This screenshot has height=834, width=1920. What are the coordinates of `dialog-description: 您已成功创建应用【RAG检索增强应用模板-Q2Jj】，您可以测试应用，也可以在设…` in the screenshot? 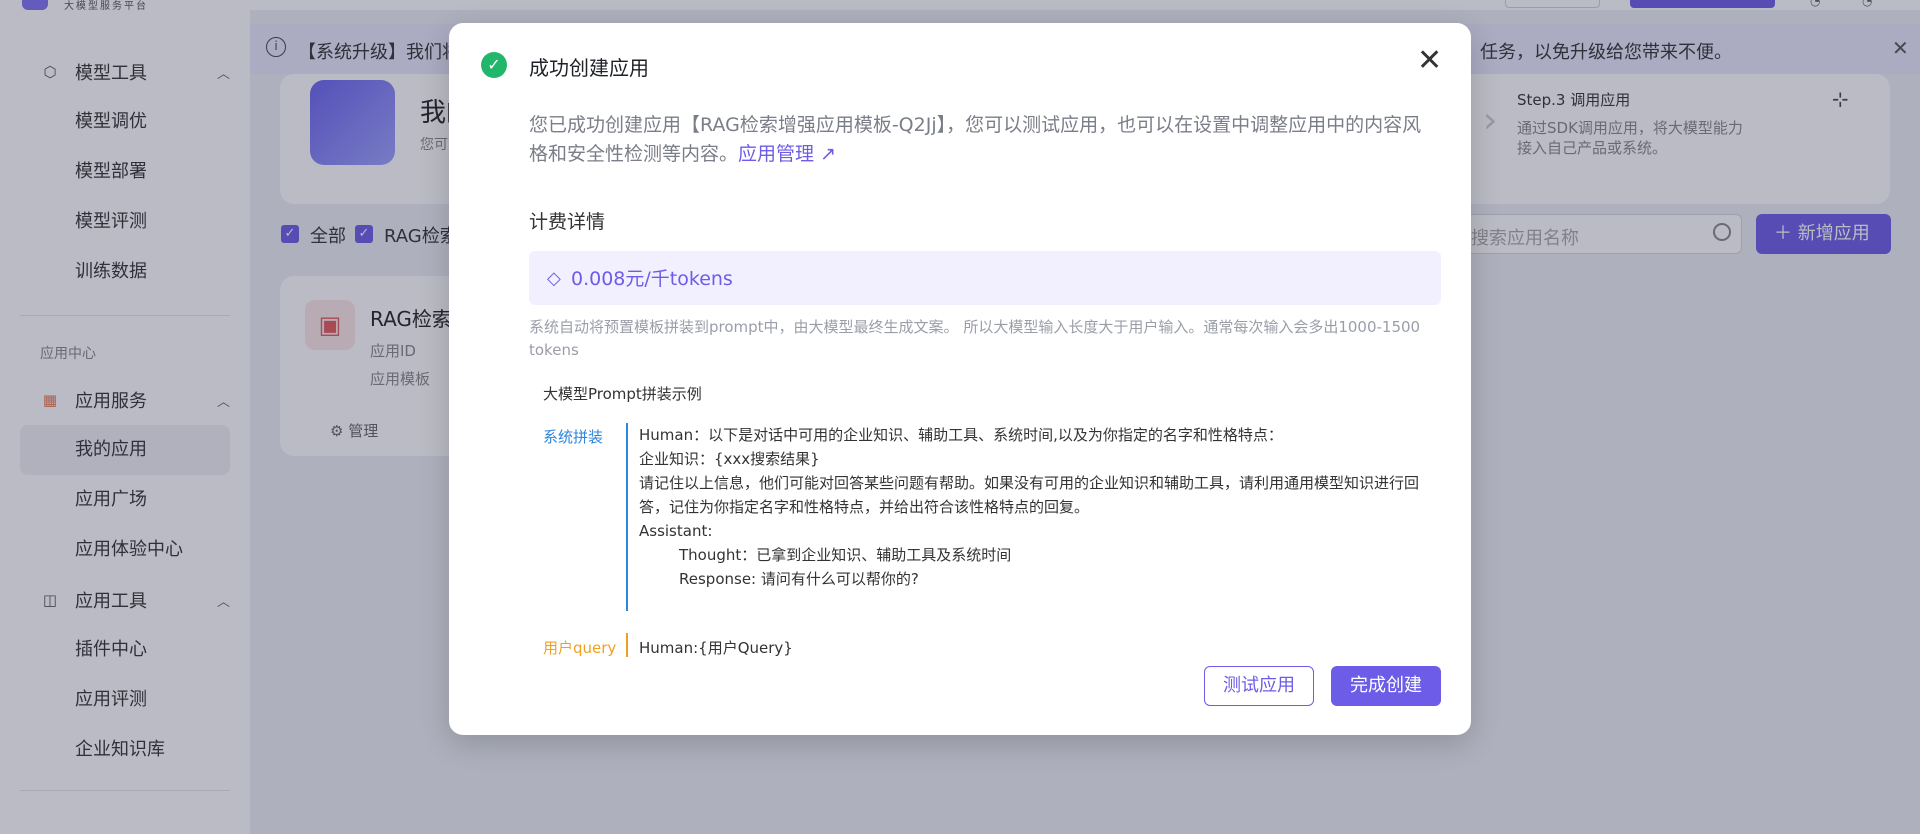 It's located at (984, 140).